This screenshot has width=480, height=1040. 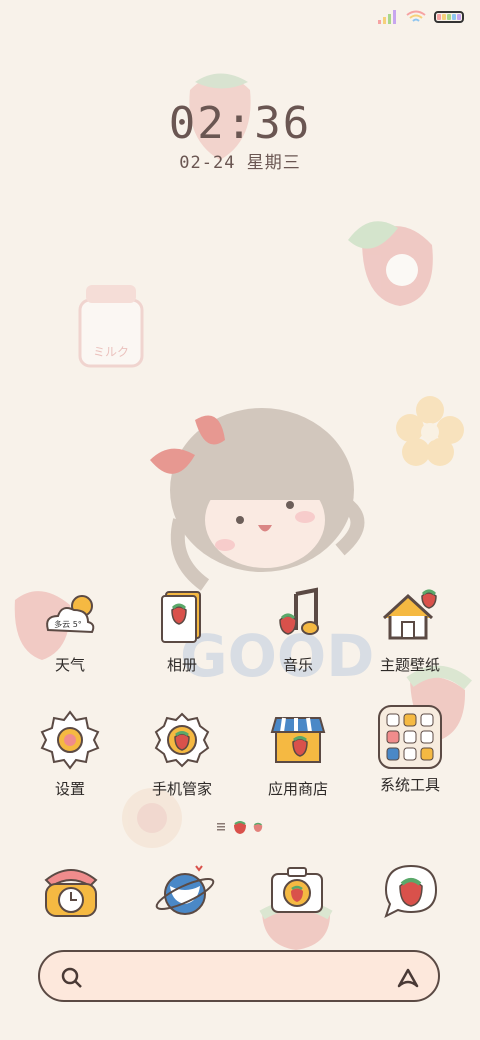 I want to click on camera-icon, so click(x=297, y=890).